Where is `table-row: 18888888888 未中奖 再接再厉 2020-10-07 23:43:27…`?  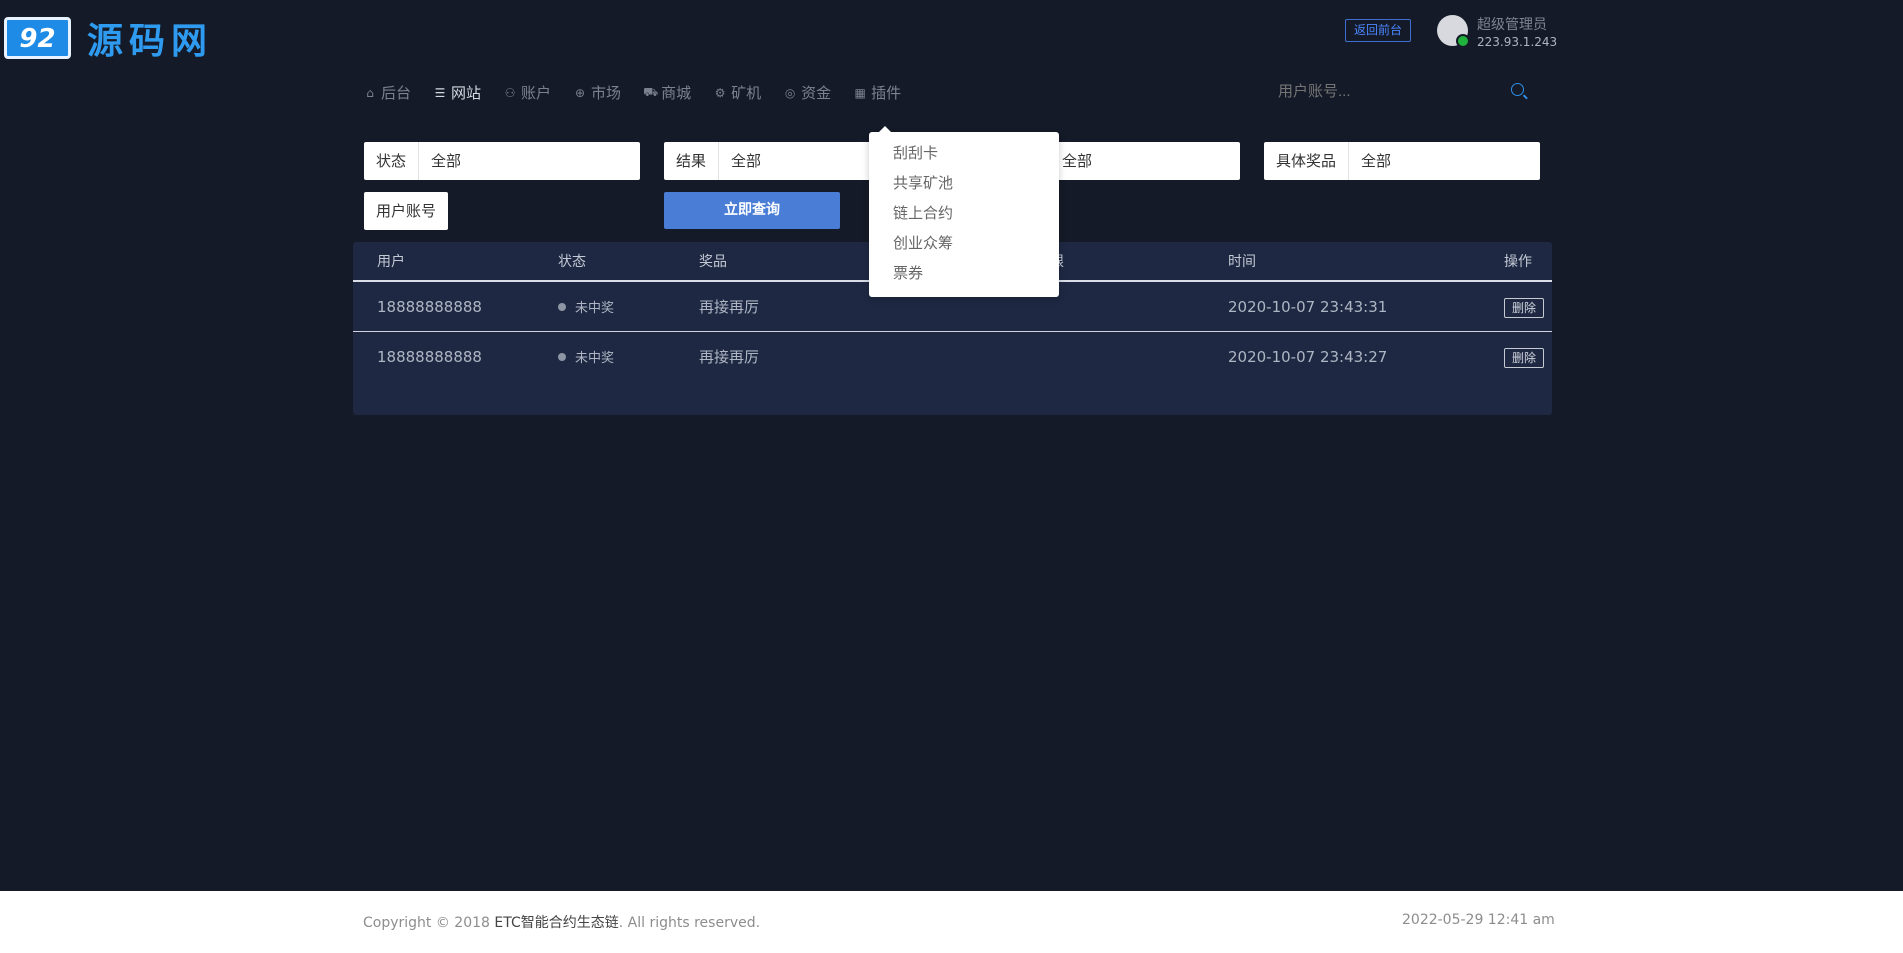
table-row: 18888888888 未中奖 再接再厉 2020-10-07 23:43:27… is located at coordinates (952, 356).